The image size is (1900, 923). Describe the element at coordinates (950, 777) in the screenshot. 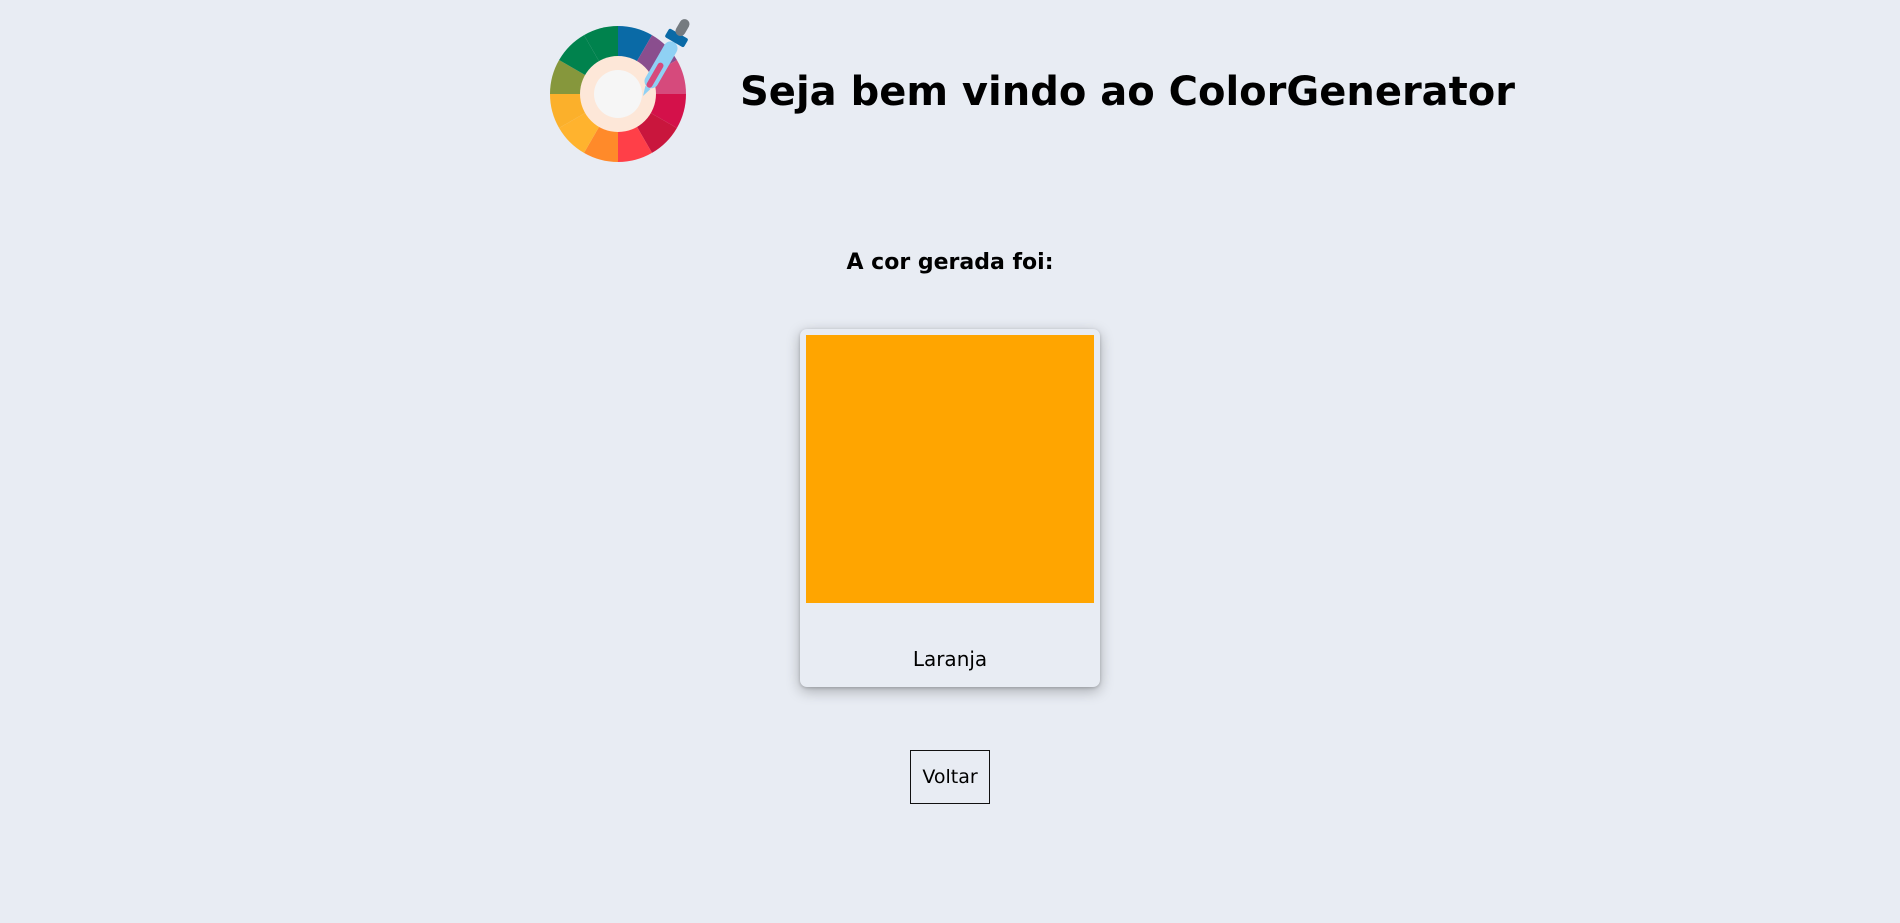

I see `back-button: Voltar` at that location.